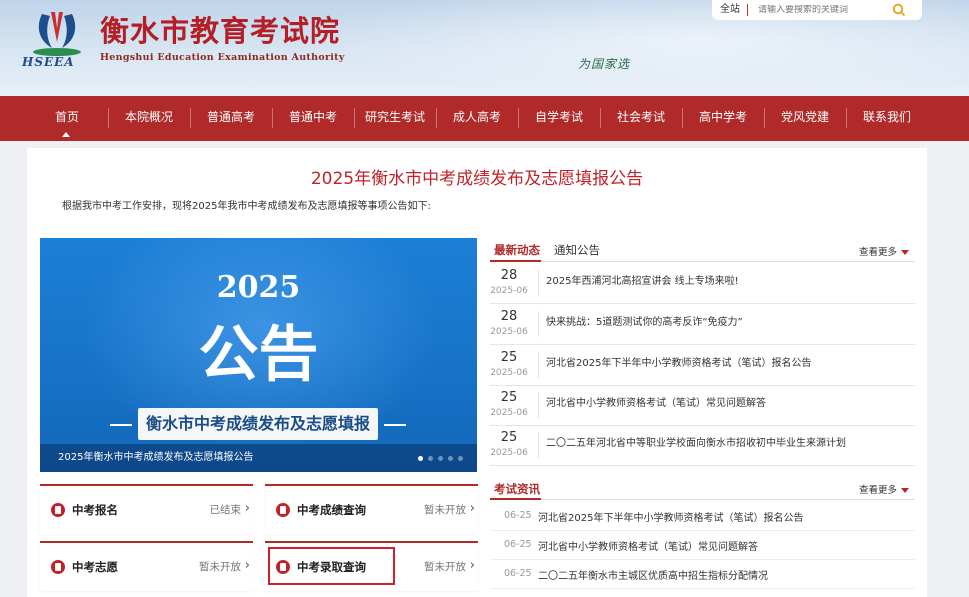  What do you see at coordinates (604, 64) in the screenshot?
I see `slogan: 为国家选` at bounding box center [604, 64].